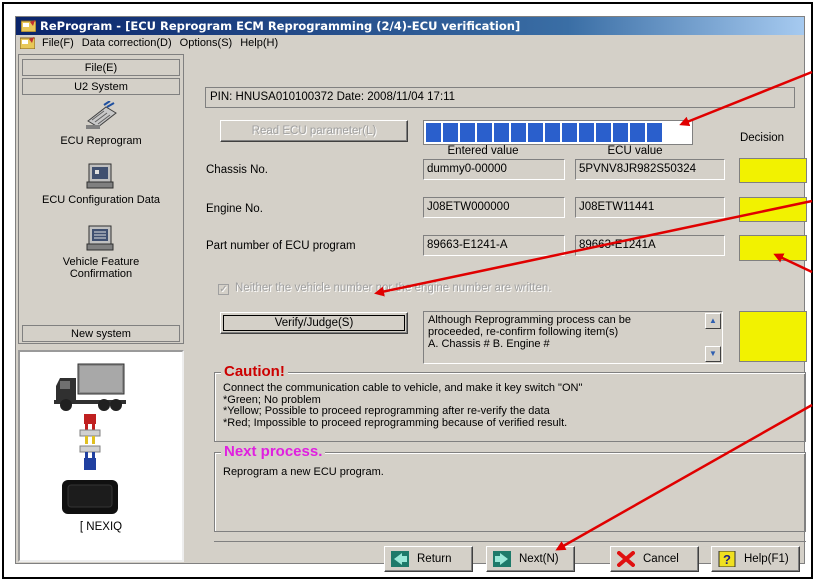  Describe the element at coordinates (237, 170) in the screenshot. I see `row-label-chassis: Chassis No.` at that location.